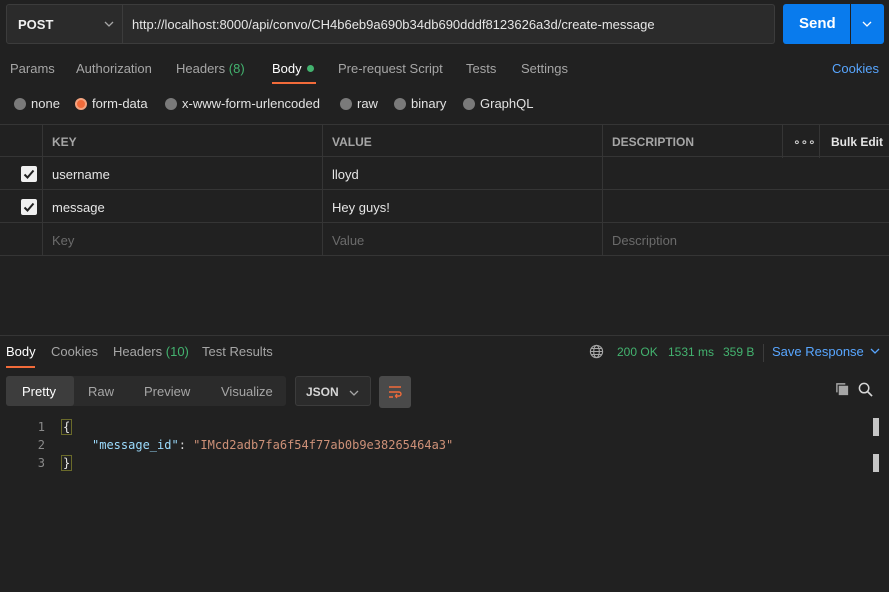 The width and height of the screenshot is (889, 592). I want to click on header-description: DESCRIPTION, so click(692, 141).